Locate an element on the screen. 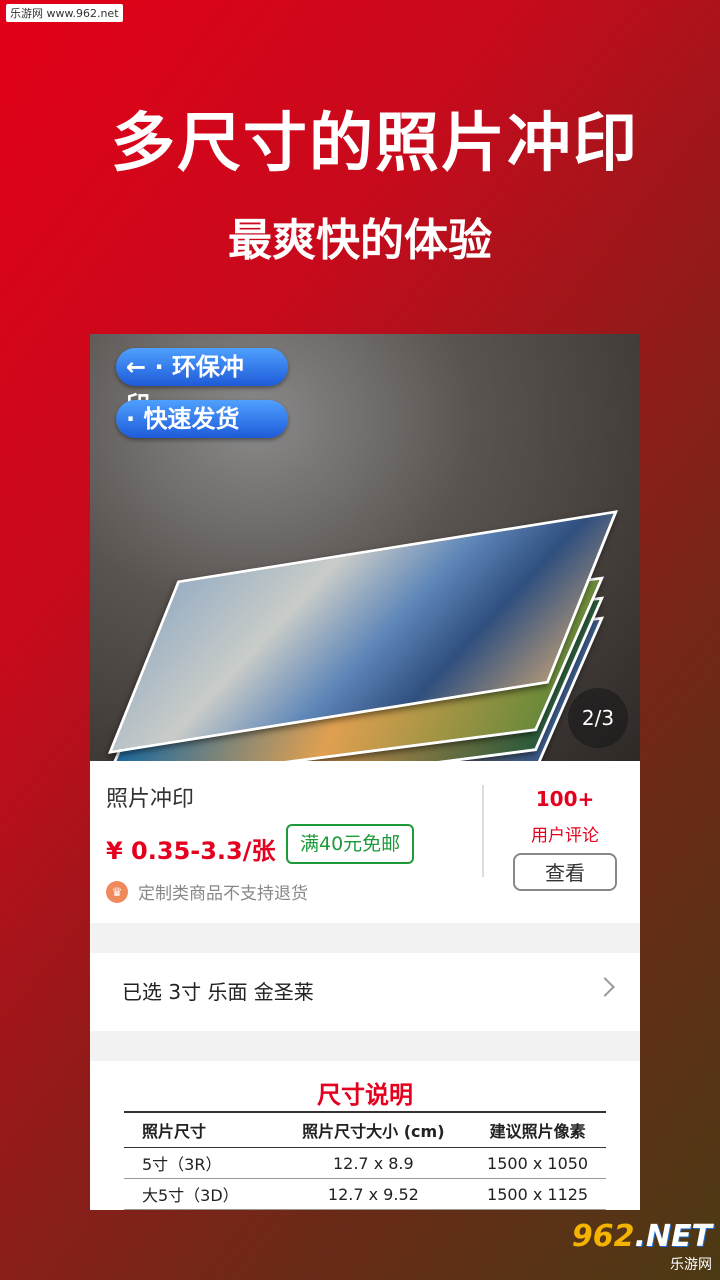 The image size is (720, 1280). table-cell: 大5寸（3D） is located at coordinates (201, 1194).